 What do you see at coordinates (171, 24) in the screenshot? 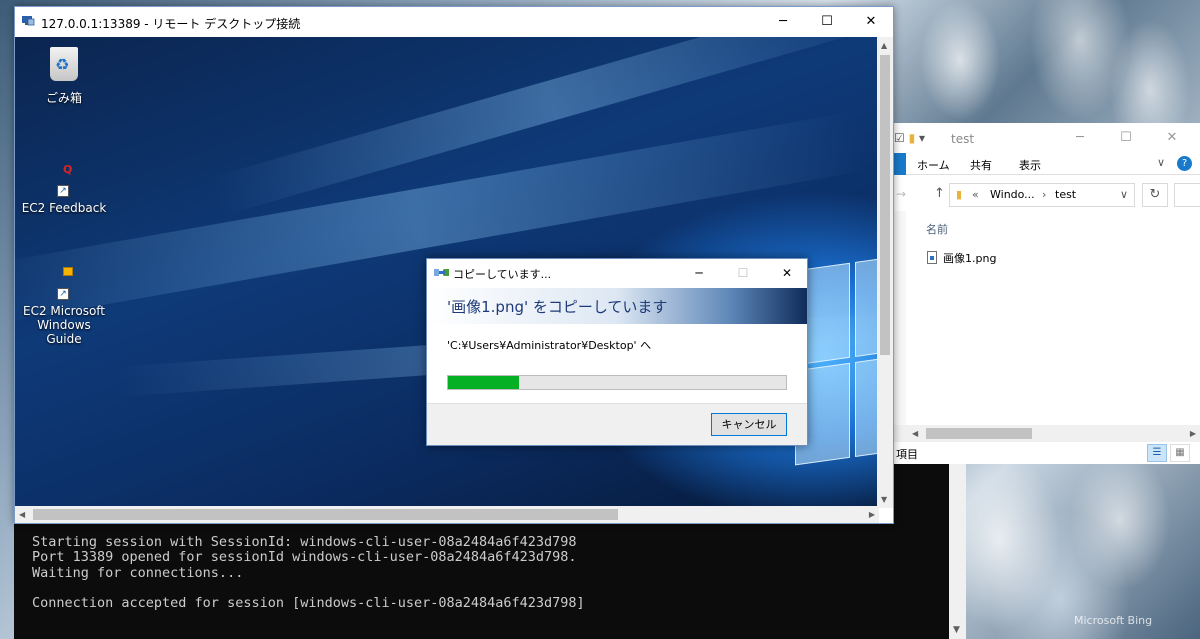
I see `window-title: 127.0.0.1:13389 - リモート デスクトップ接続` at bounding box center [171, 24].